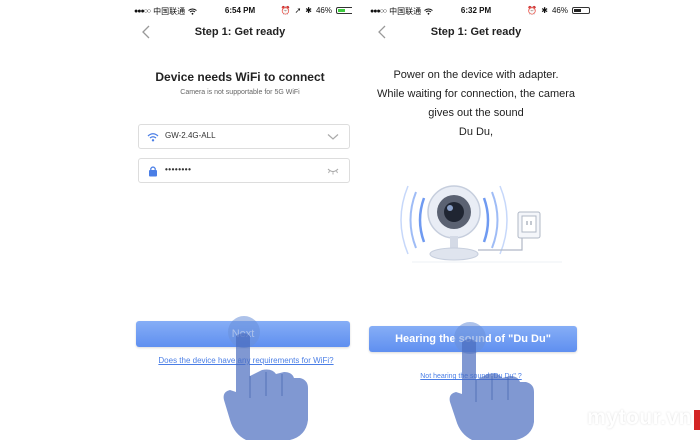 Image resolution: width=700 pixels, height=440 pixels. What do you see at coordinates (476, 132) in the screenshot?
I see `instruction-line: Du Du,` at bounding box center [476, 132].